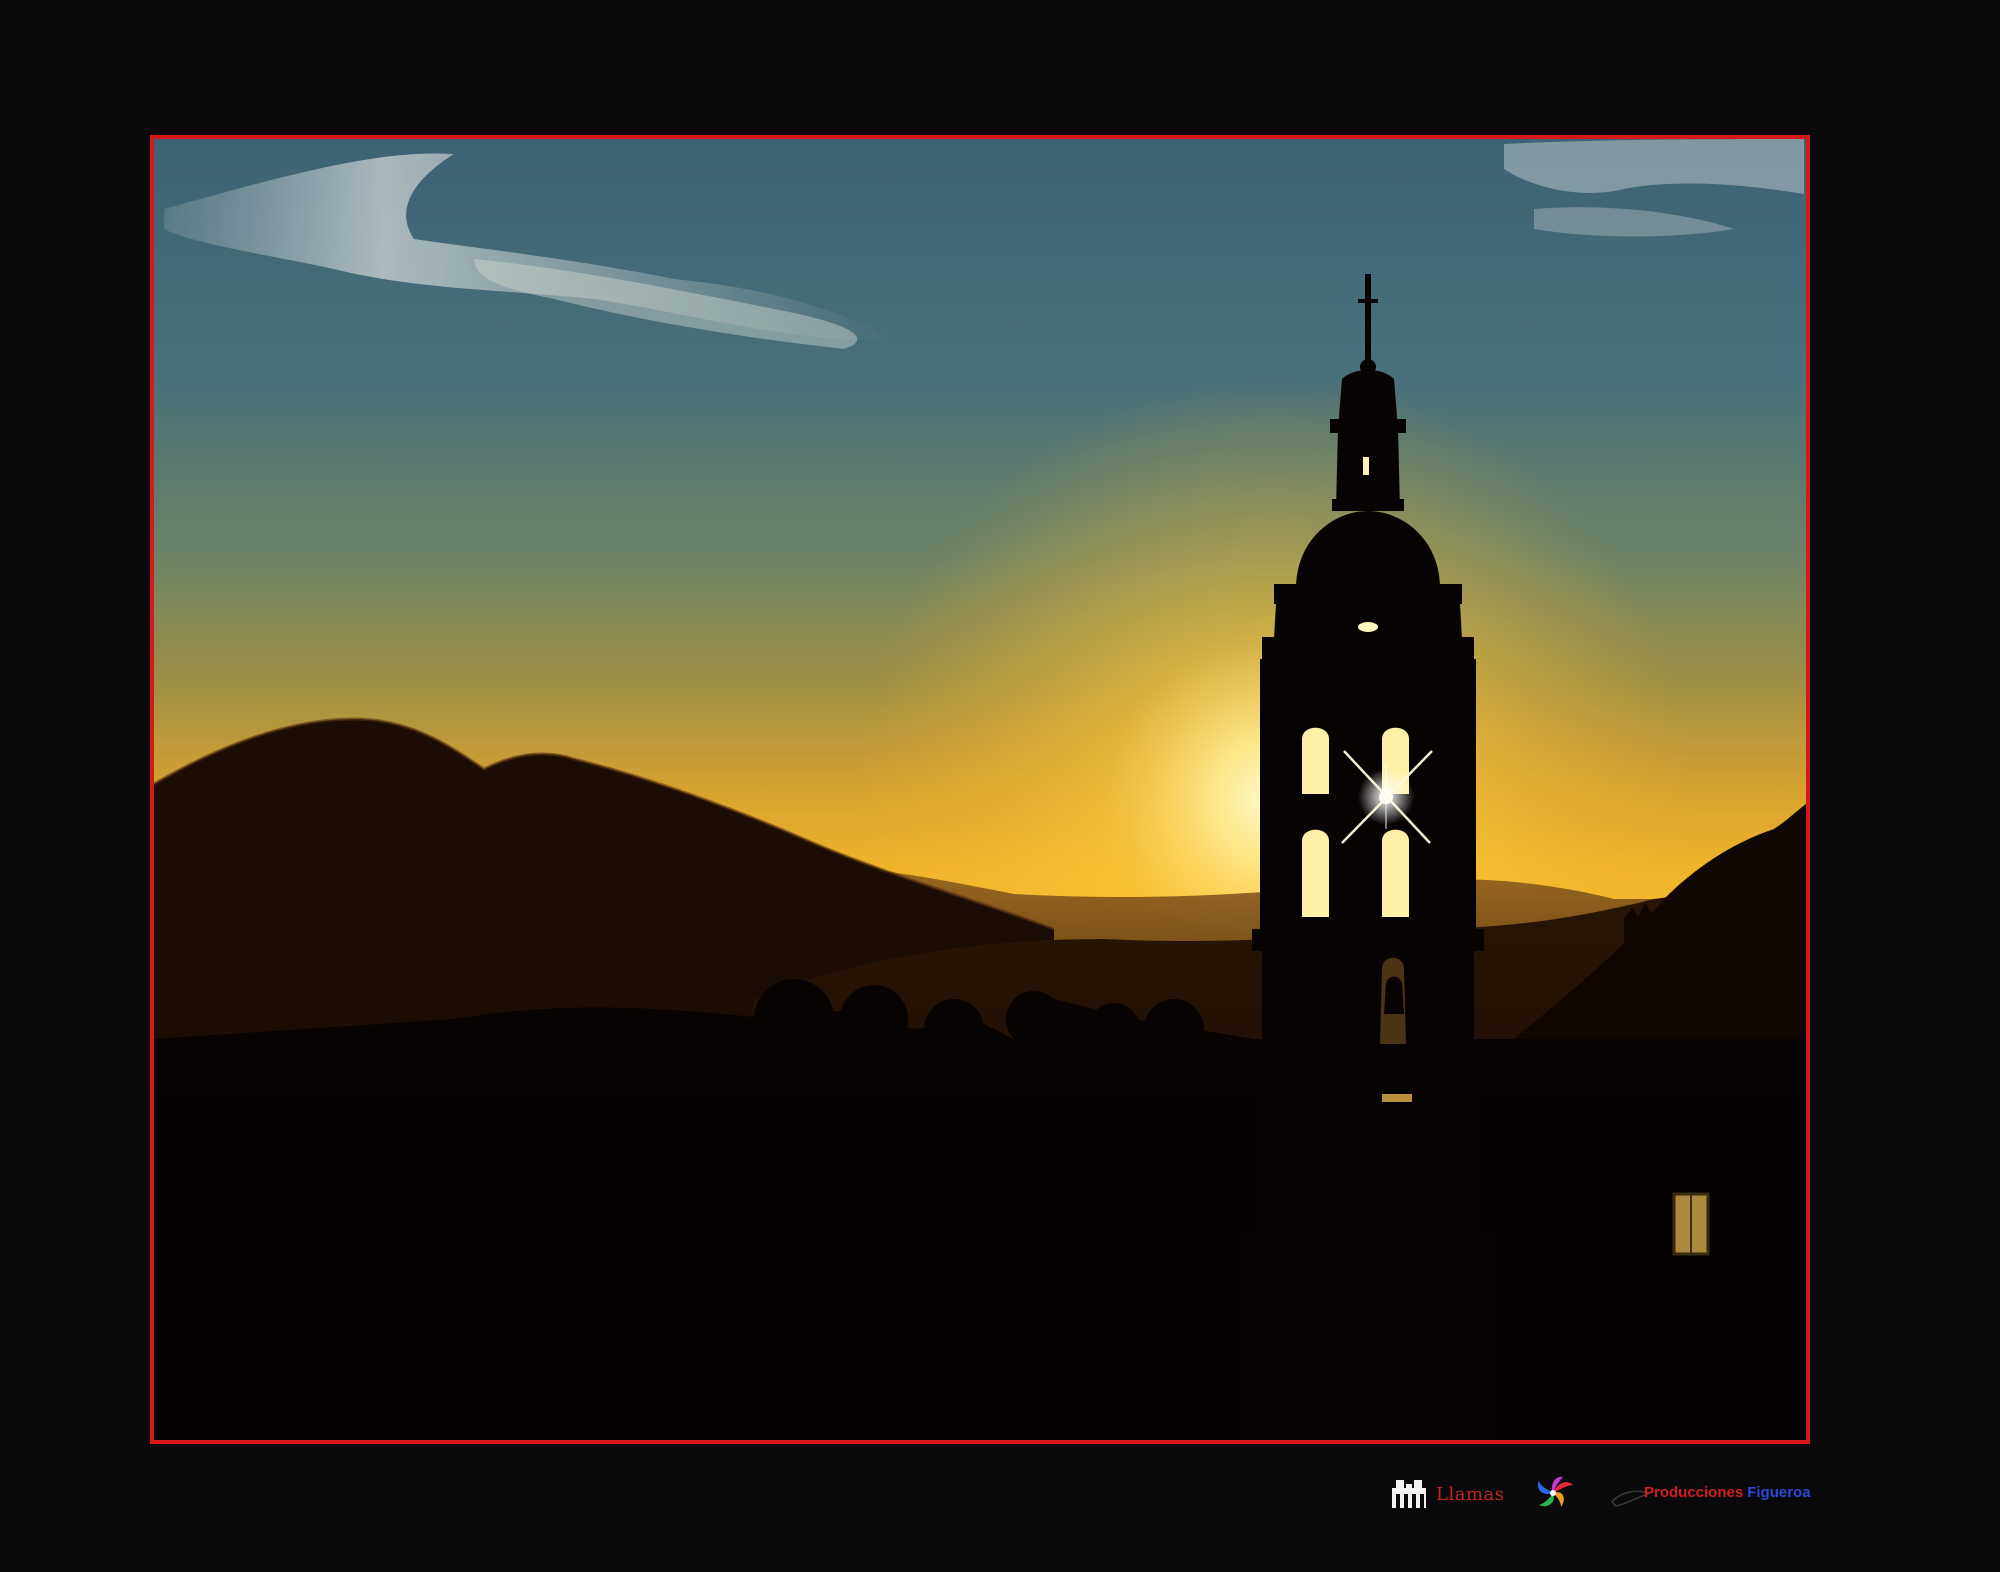 The height and width of the screenshot is (1572, 2000). Describe the element at coordinates (1694, 1492) in the screenshot. I see `producciones-word: Producciones` at that location.